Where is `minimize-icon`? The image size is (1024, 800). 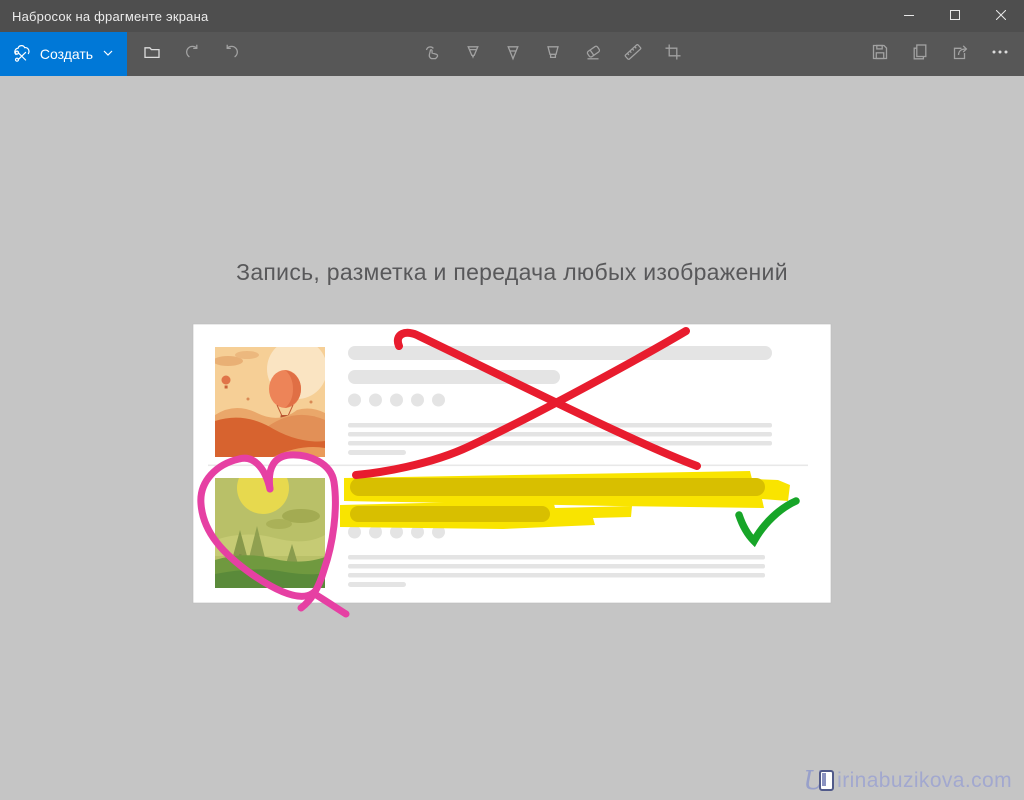
minimize-icon is located at coordinates (909, 16).